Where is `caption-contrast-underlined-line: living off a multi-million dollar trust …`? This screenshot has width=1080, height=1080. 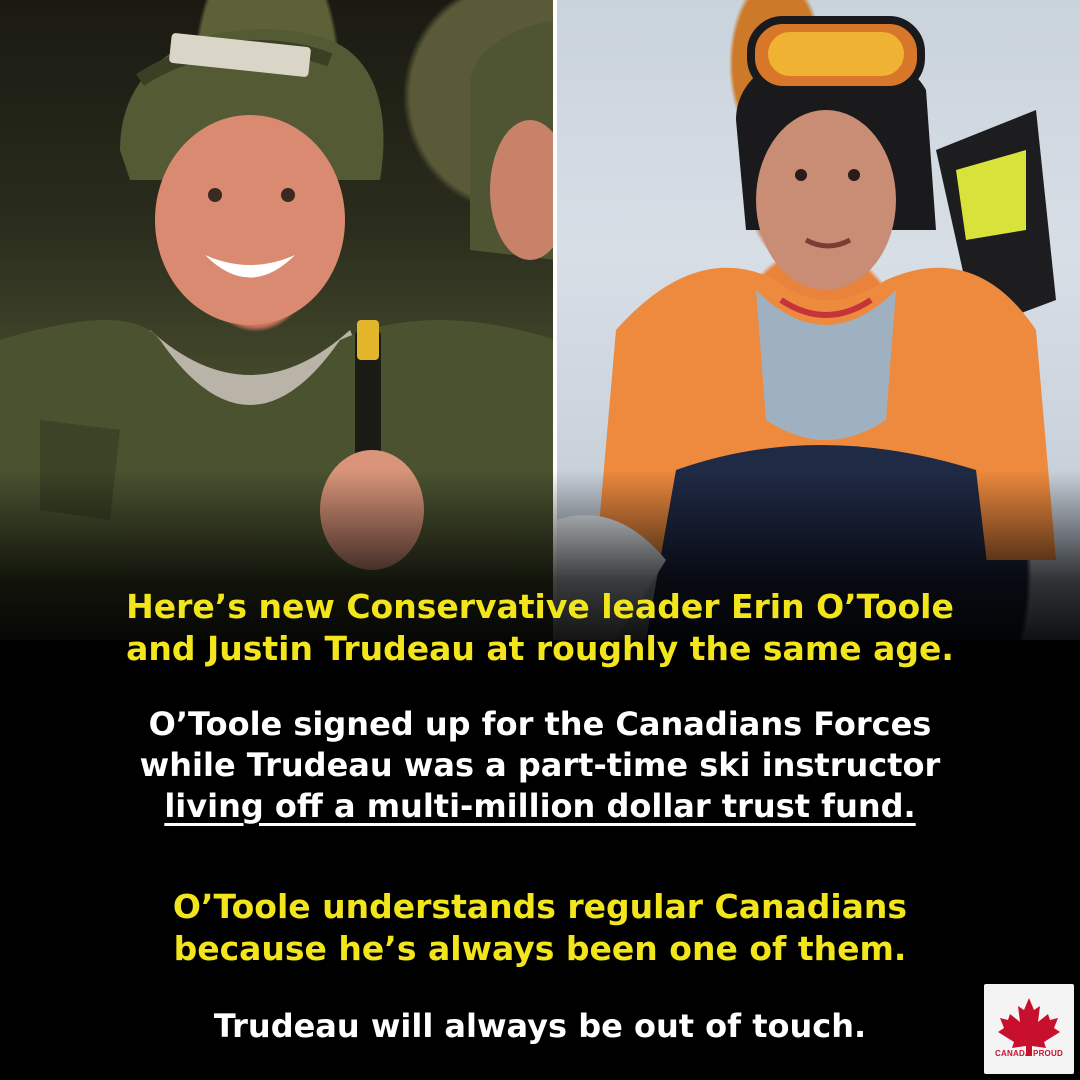
caption-contrast-underlined-line: living off a multi-million dollar trust … is located at coordinates (540, 805).